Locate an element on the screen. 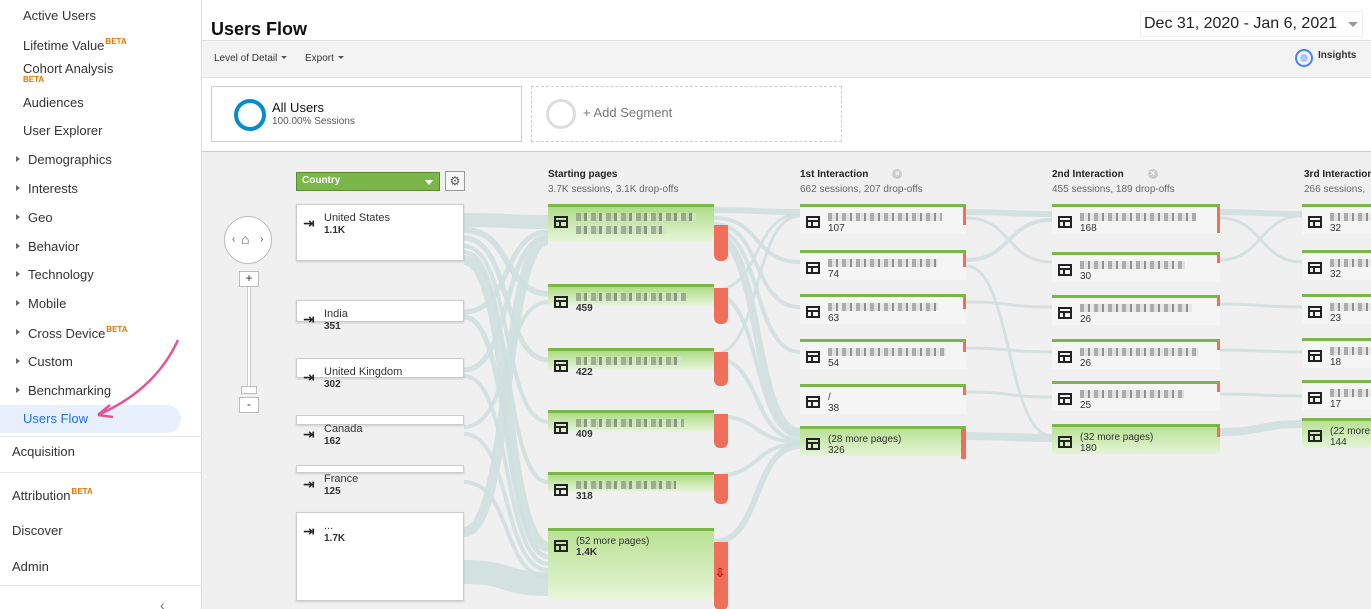 The height and width of the screenshot is (609, 1371). nav-user-explorer: User Explorer is located at coordinates (62, 130).